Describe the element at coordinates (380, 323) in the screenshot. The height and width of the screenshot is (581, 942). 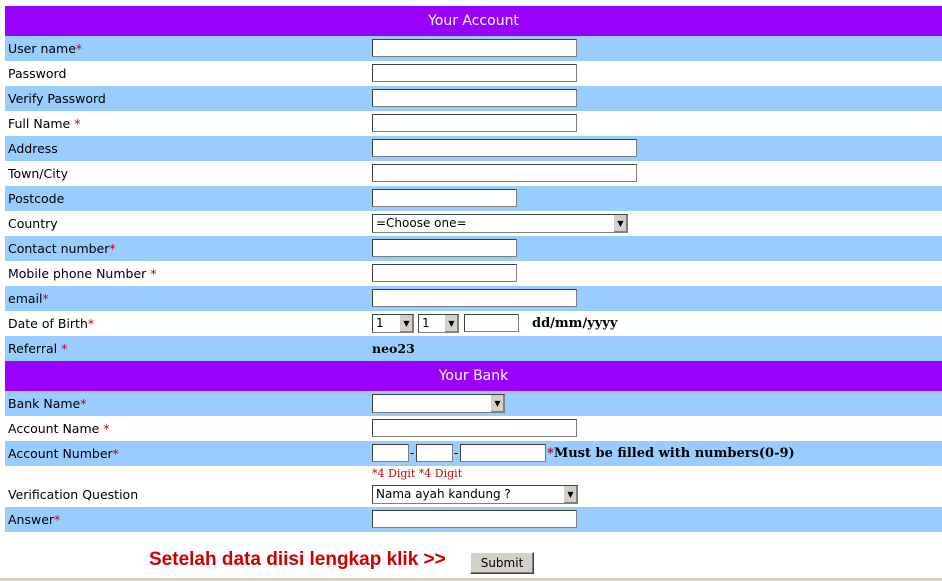
I see `dob-day-value: 1` at that location.